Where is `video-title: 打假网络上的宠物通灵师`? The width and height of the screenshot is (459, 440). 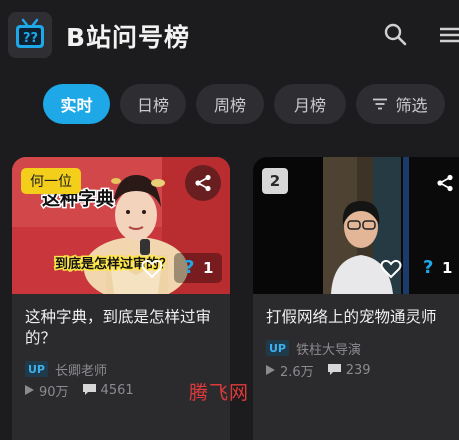
video-title: 打假网络上的宠物通灵师 is located at coordinates (362, 317).